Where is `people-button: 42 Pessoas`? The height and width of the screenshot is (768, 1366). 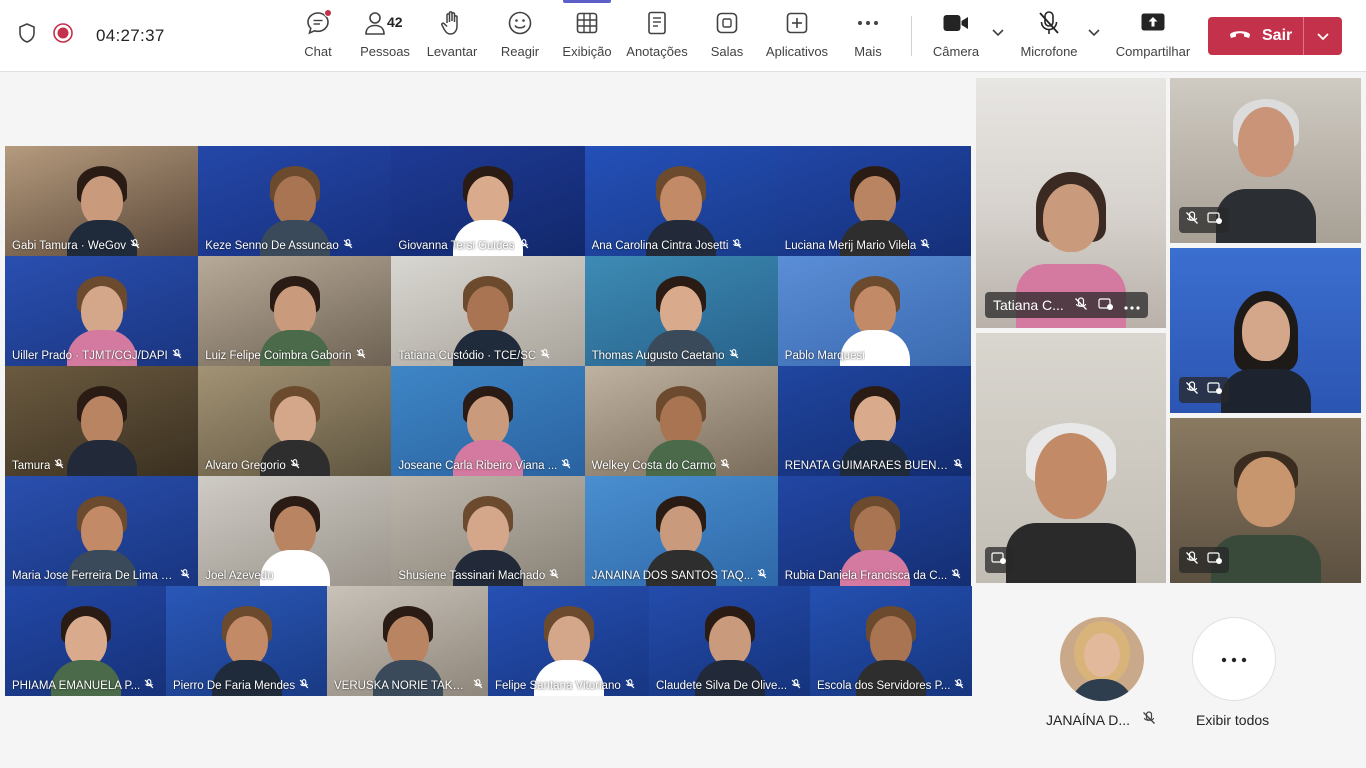 people-button: 42 Pessoas is located at coordinates (385, 37).